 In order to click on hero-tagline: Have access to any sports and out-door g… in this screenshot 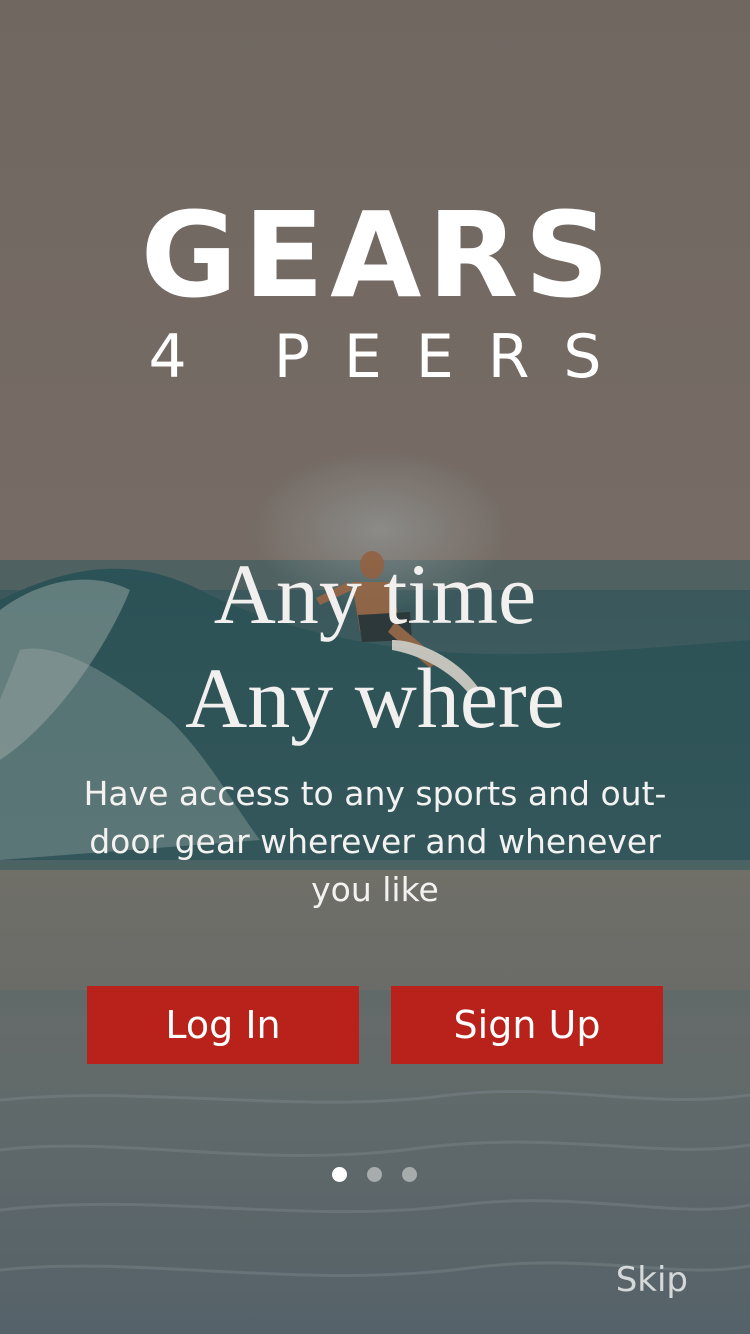, I will do `click(375, 841)`.